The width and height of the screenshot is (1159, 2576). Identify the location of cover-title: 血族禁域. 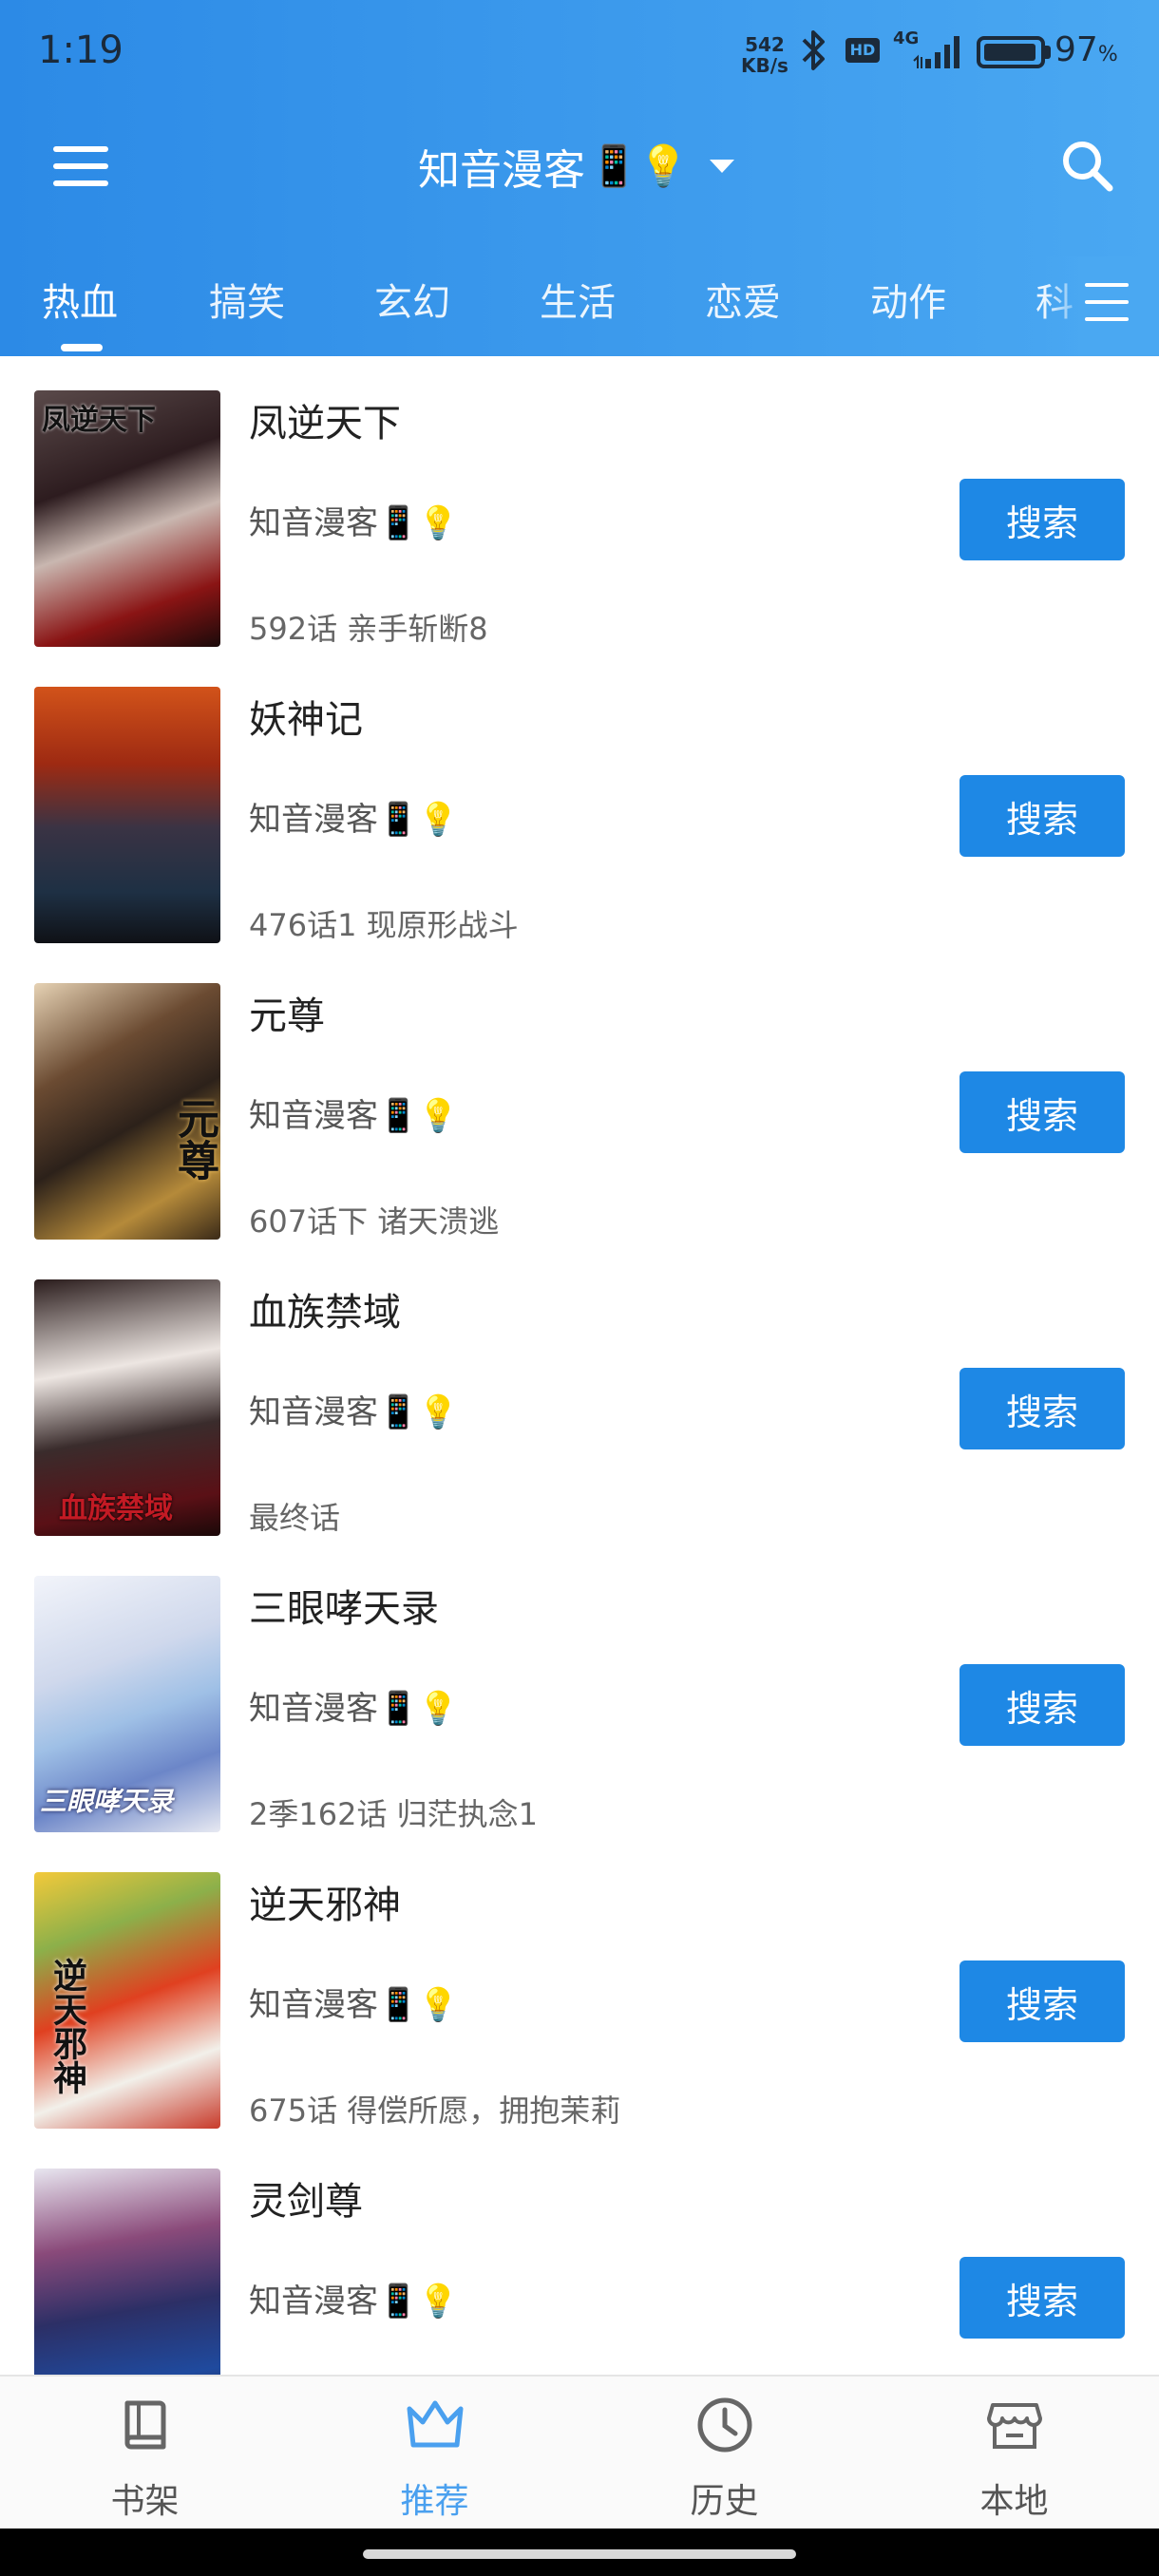
(116, 1508).